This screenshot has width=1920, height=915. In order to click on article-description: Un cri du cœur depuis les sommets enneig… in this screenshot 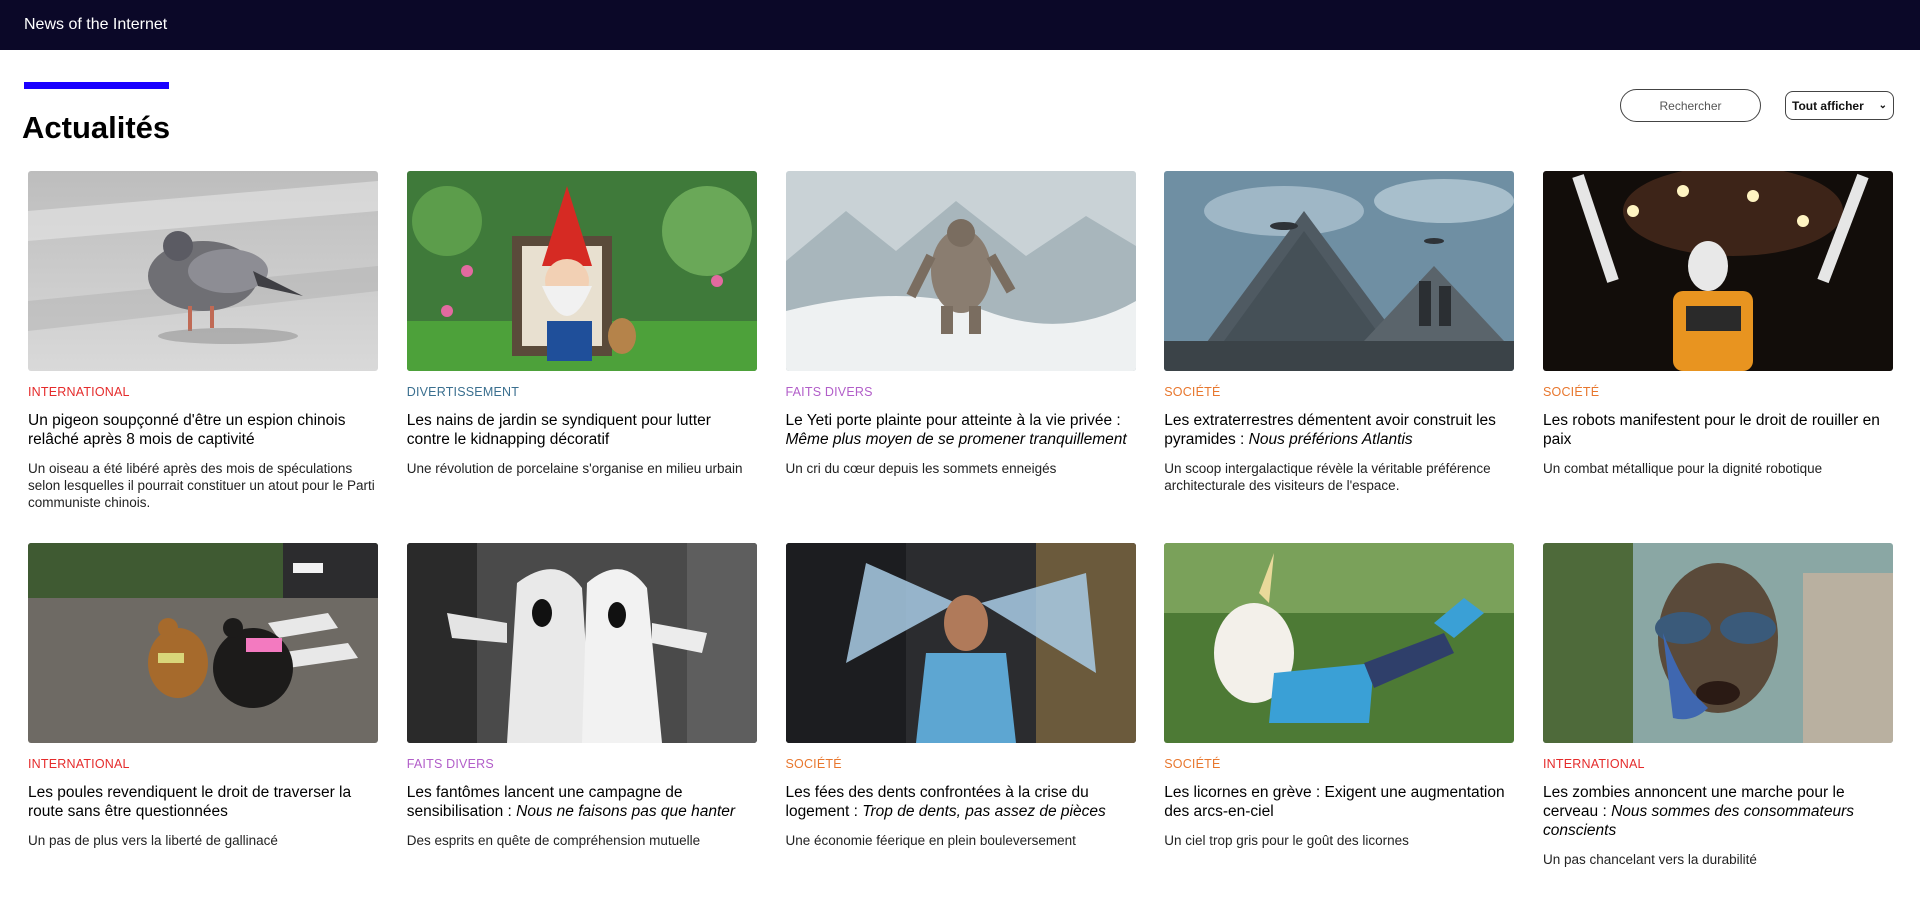, I will do `click(921, 468)`.